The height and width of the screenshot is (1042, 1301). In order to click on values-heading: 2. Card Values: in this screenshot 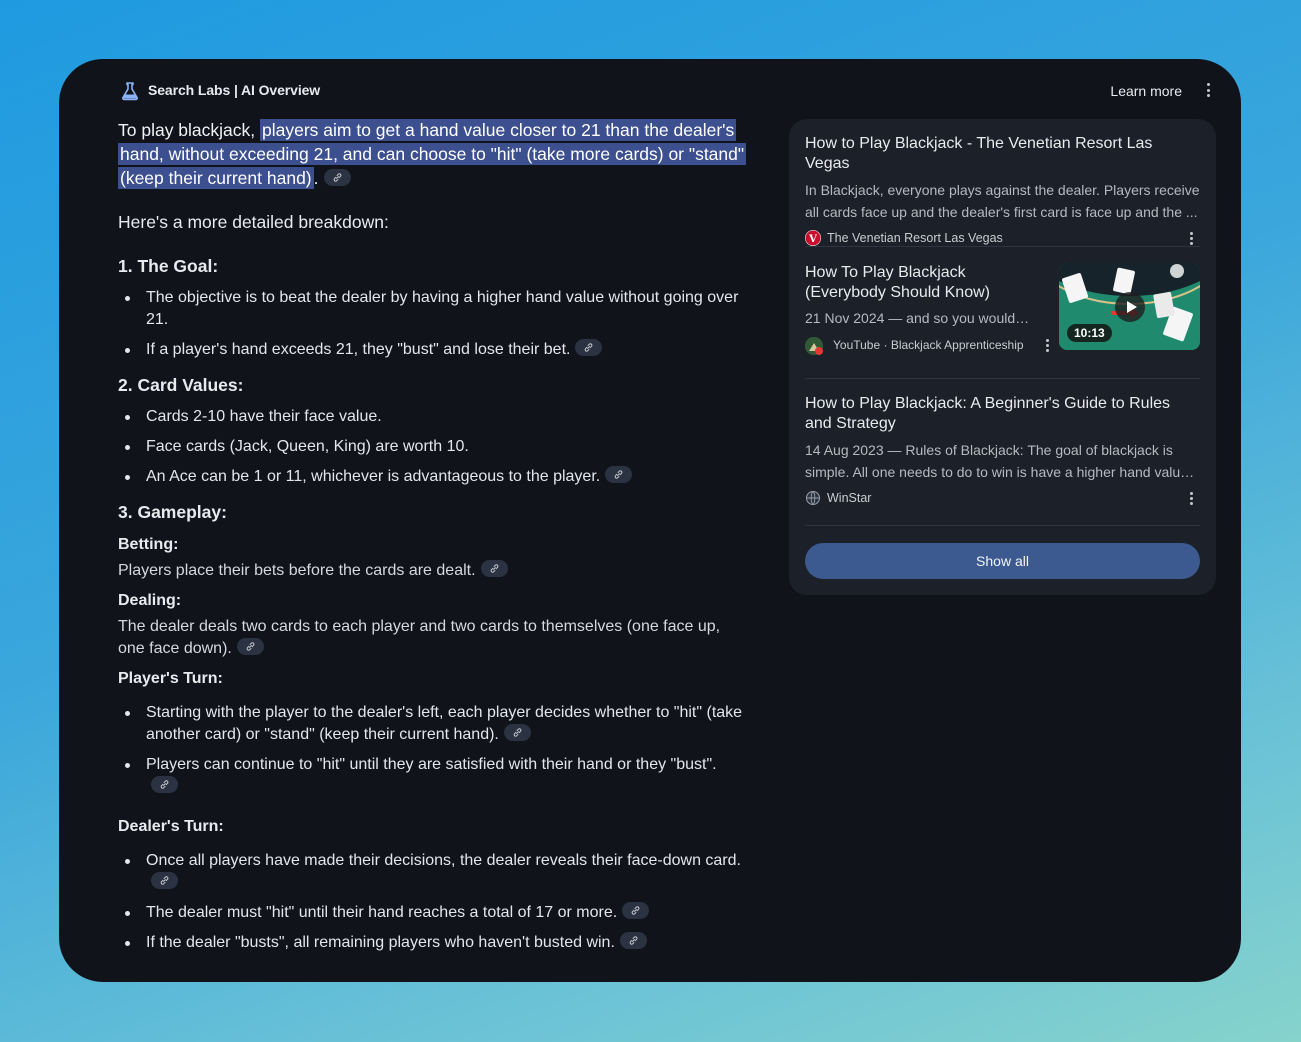, I will do `click(181, 385)`.